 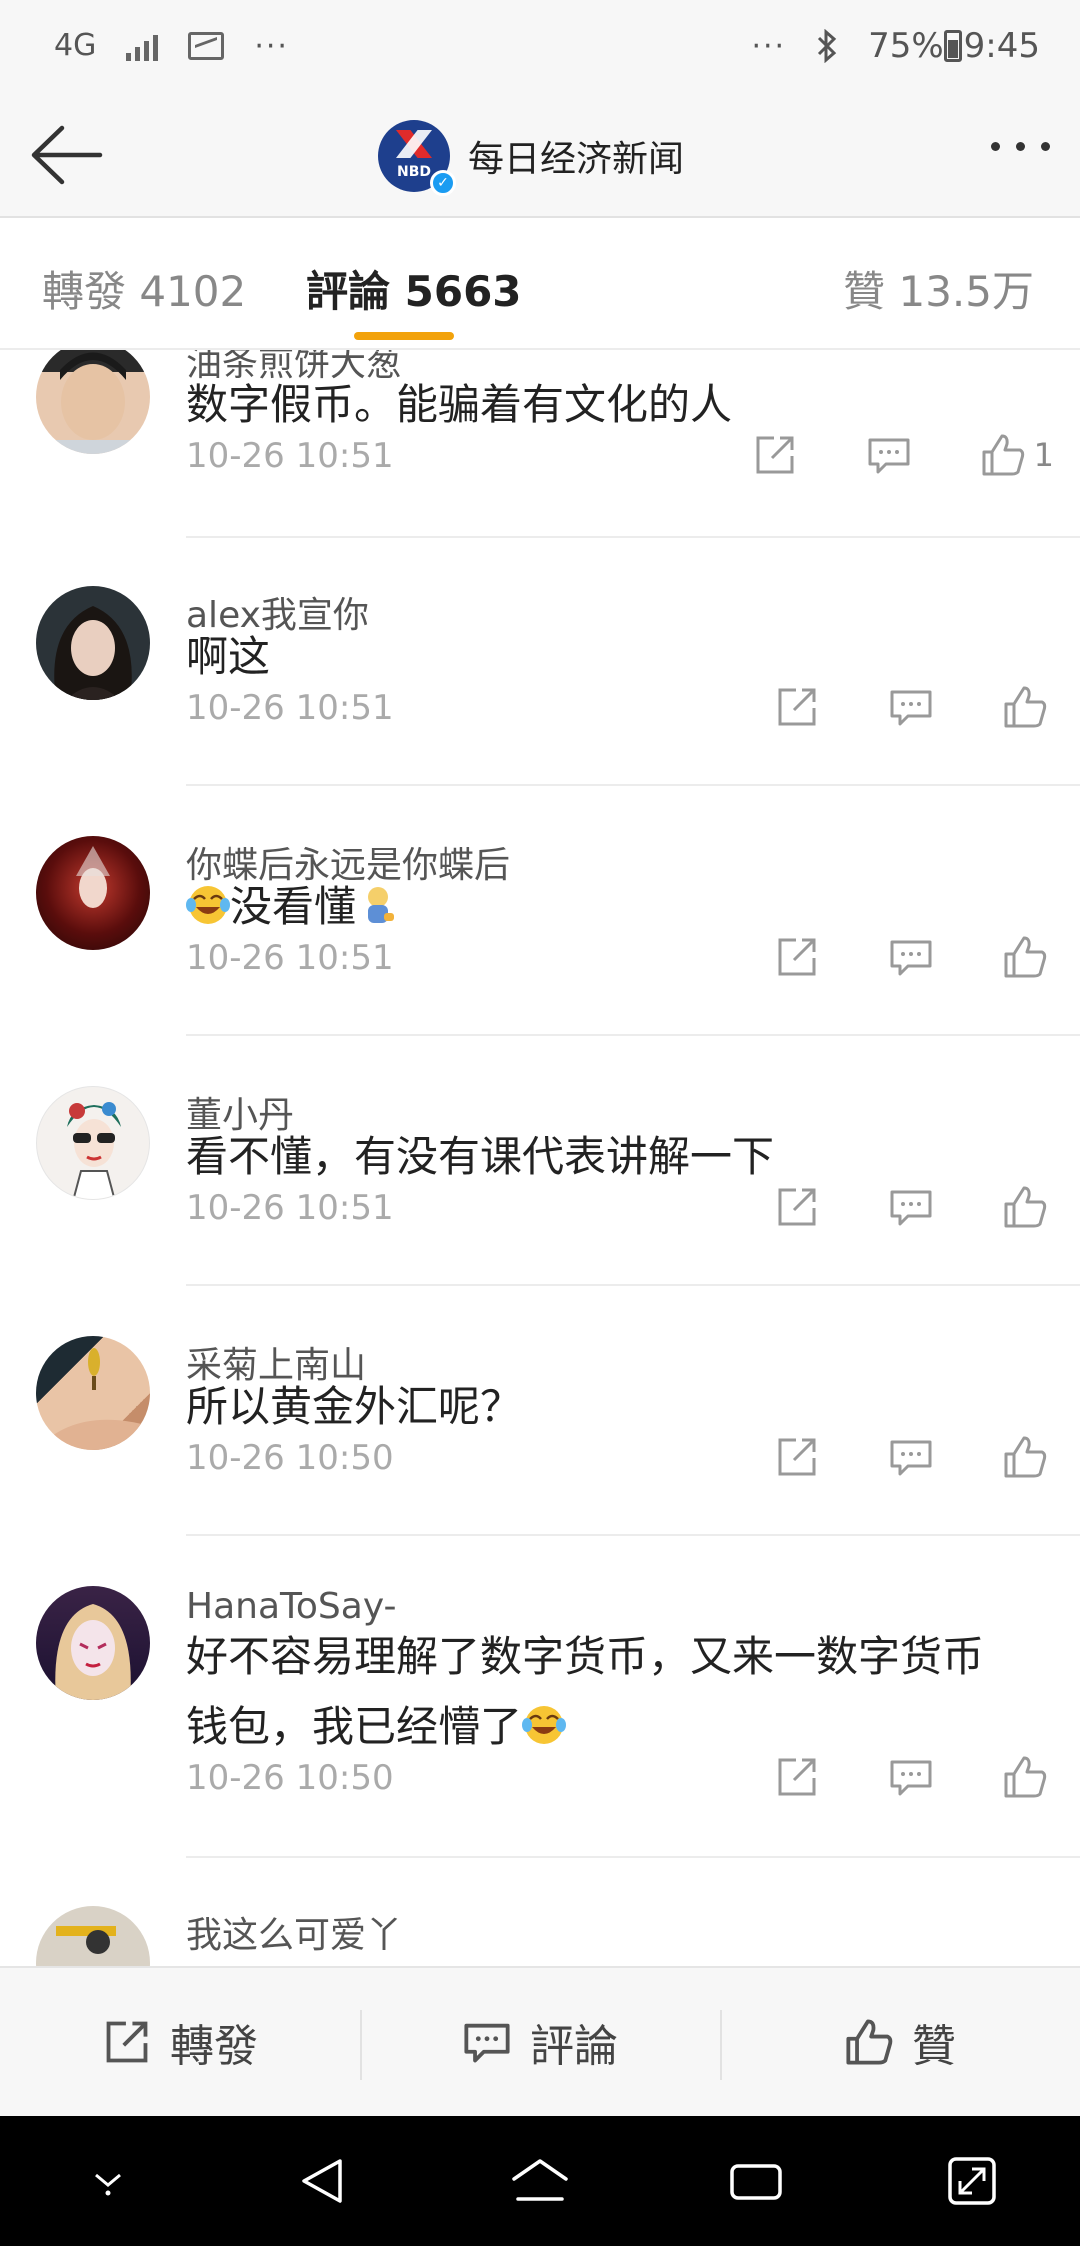 I want to click on username: 我这么可爱丫, so click(x=294, y=1932).